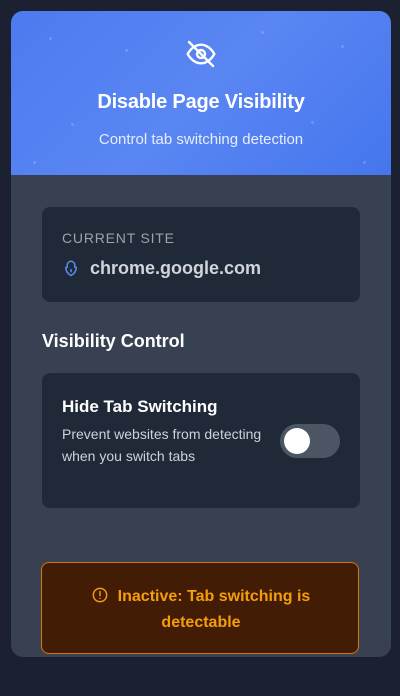 The width and height of the screenshot is (400, 696). I want to click on current-site-domain: chrome.google.com, so click(176, 267).